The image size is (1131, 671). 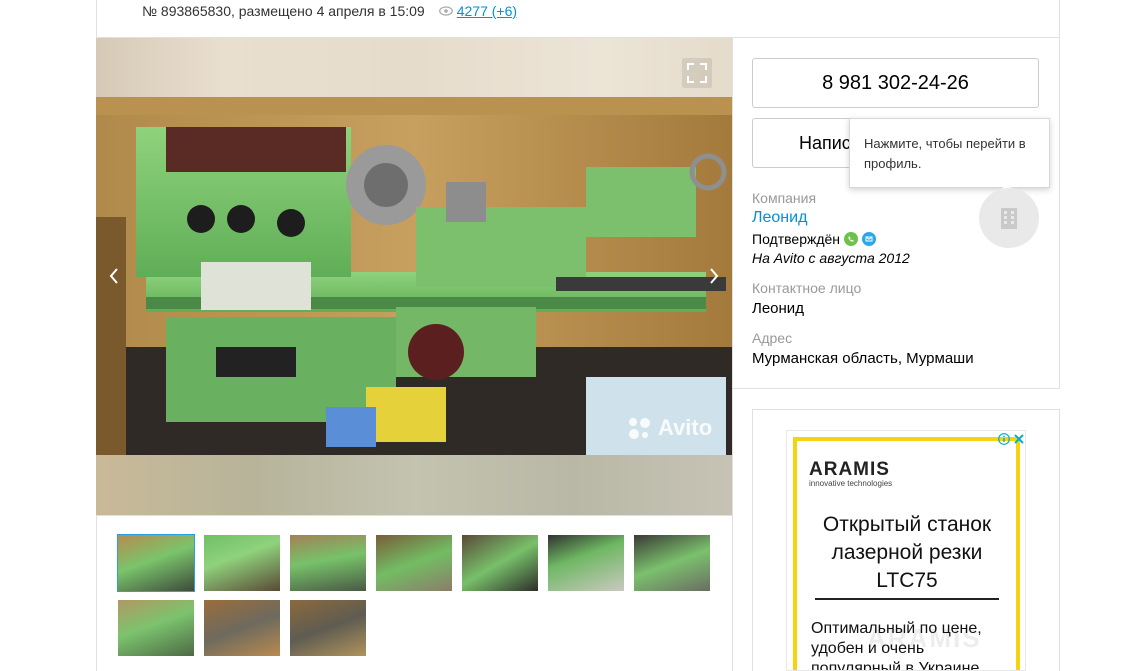 I want to click on address-label: Адрес, so click(x=772, y=338).